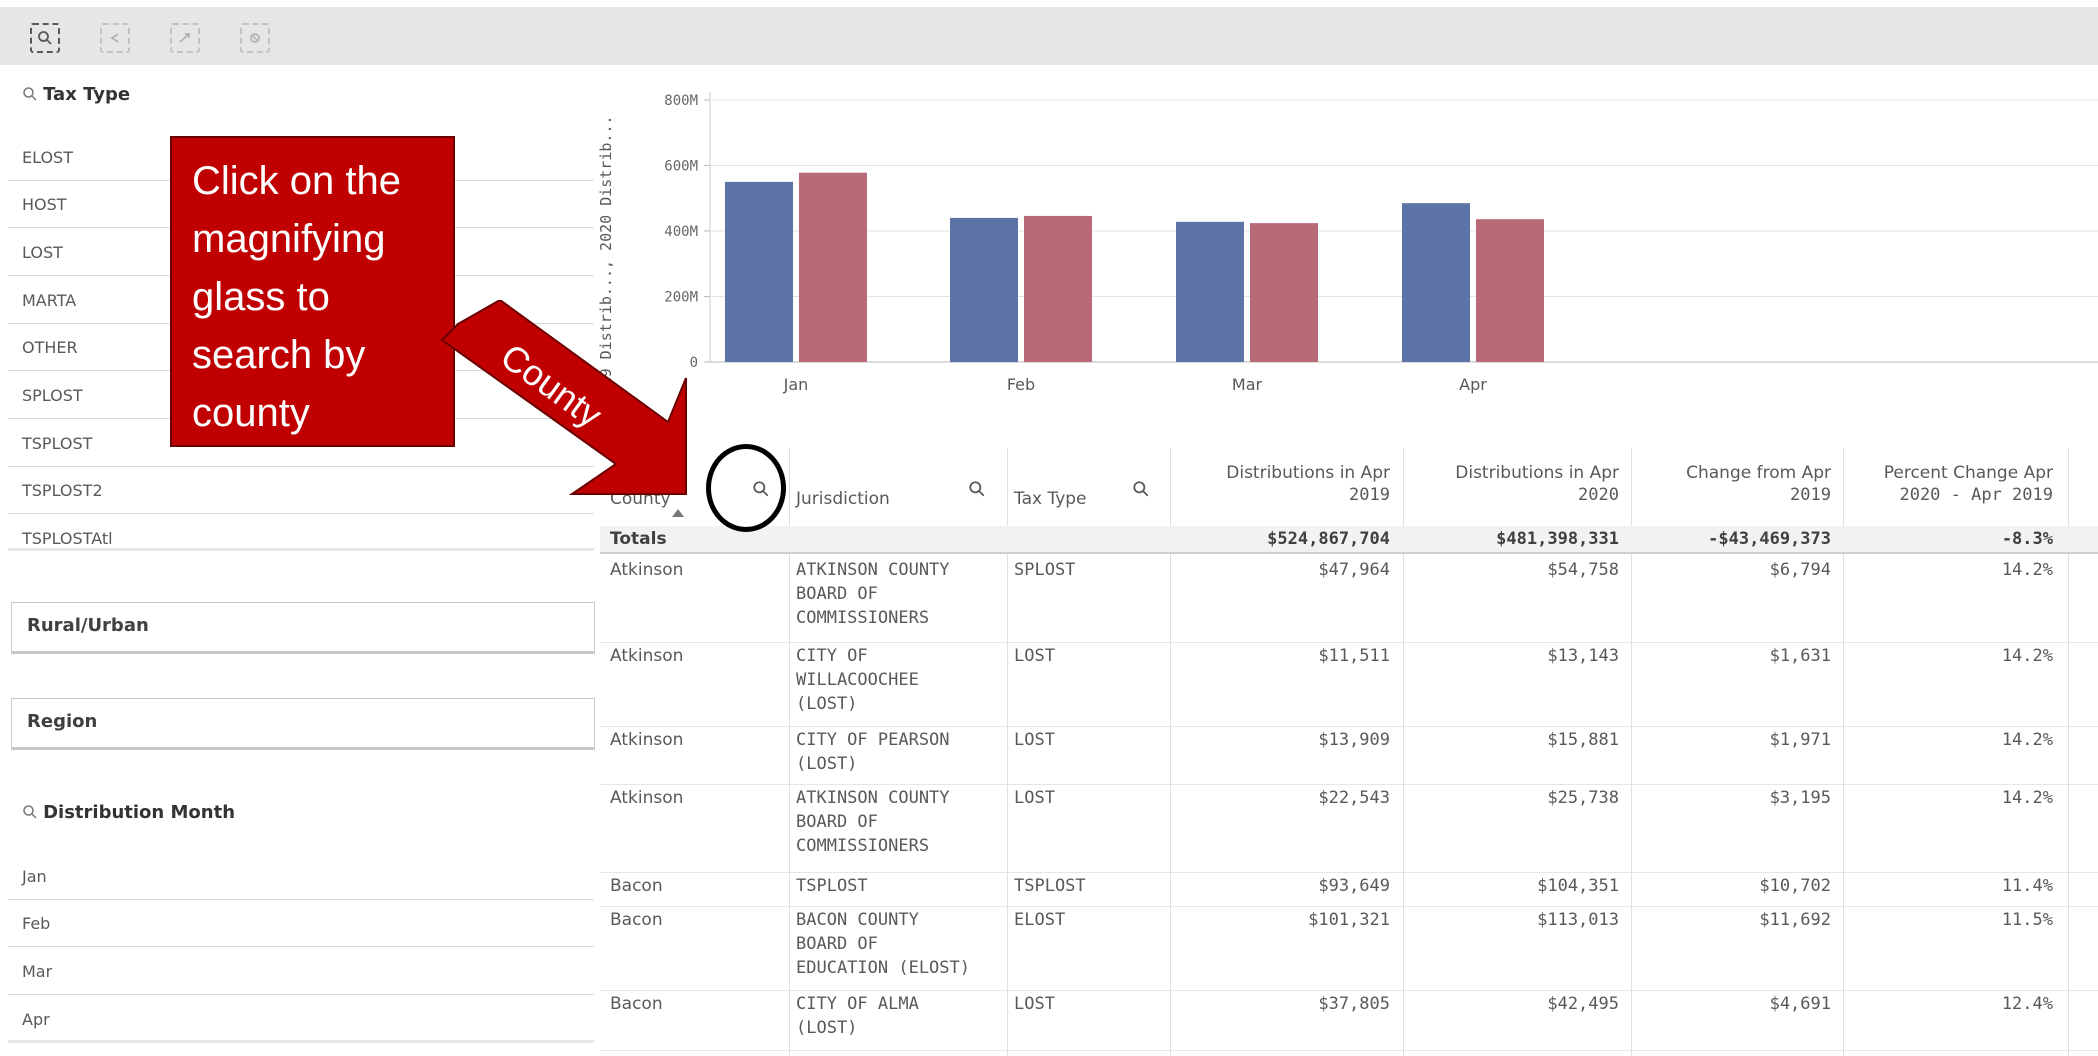 This screenshot has height=1056, width=2098. I want to click on jurisdiction-line: EDUCATION (ELOST), so click(883, 968).